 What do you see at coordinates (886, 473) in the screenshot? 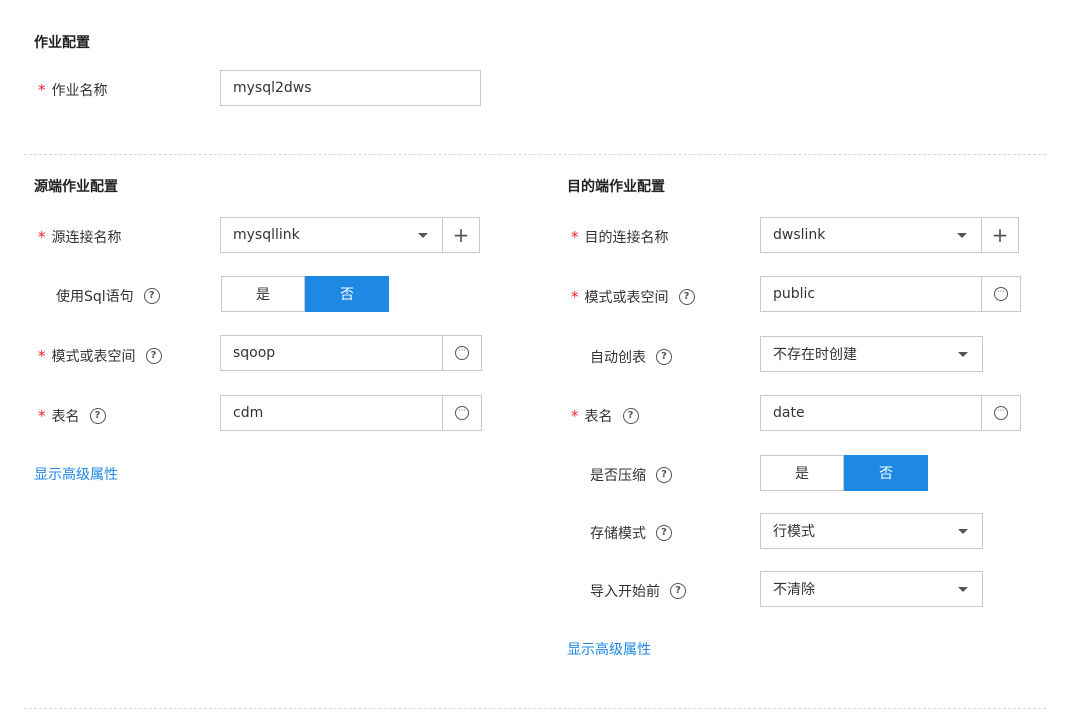
I see `compress-no-option: 否` at bounding box center [886, 473].